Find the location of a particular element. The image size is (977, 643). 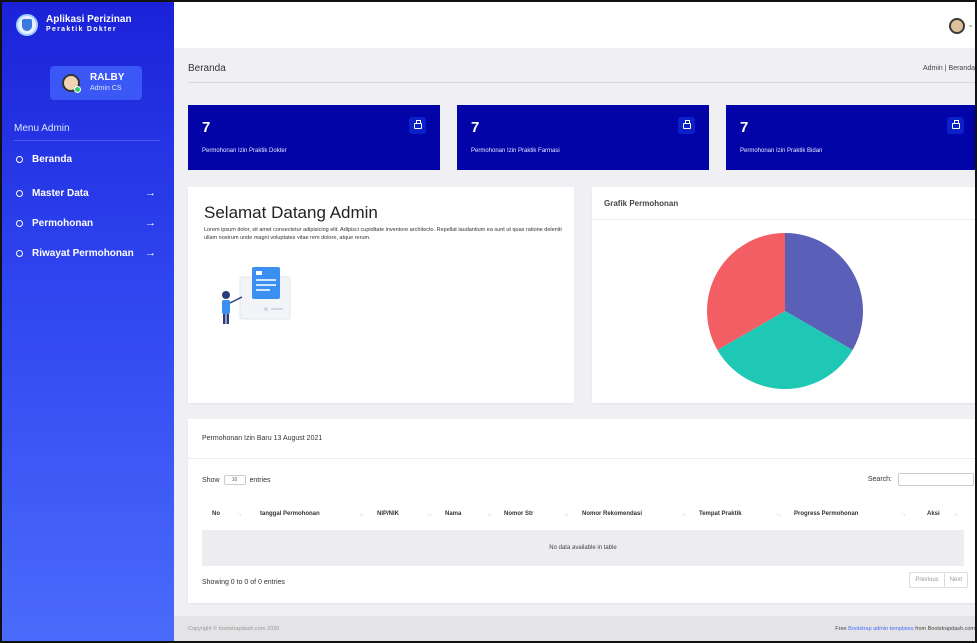

sidebar-item-beranda: Beranda is located at coordinates (89, 159).